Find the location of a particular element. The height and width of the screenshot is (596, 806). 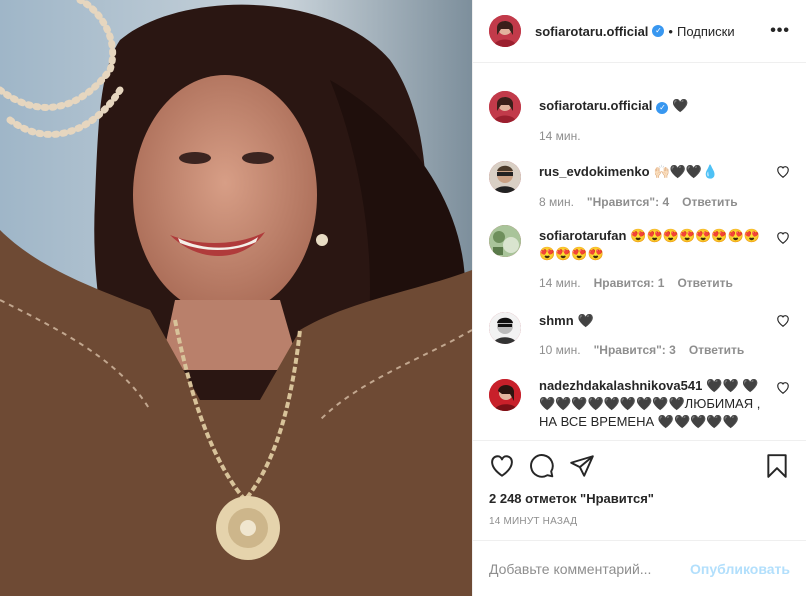

comment-icon is located at coordinates (542, 466).